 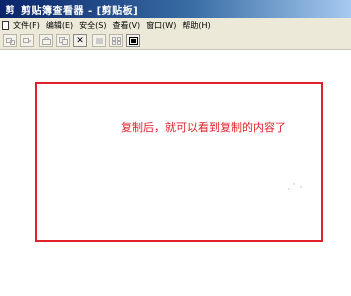 What do you see at coordinates (80, 11) in the screenshot?
I see `window-title: 剪贴簿查看器 - [剪贴板]` at bounding box center [80, 11].